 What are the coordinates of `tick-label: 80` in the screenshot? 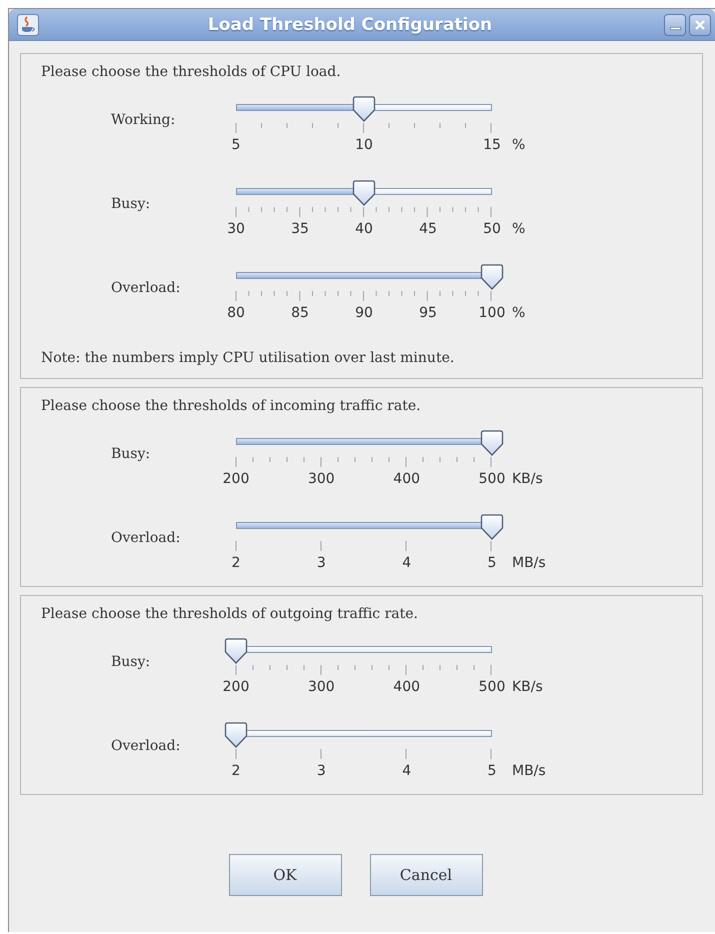 It's located at (236, 313).